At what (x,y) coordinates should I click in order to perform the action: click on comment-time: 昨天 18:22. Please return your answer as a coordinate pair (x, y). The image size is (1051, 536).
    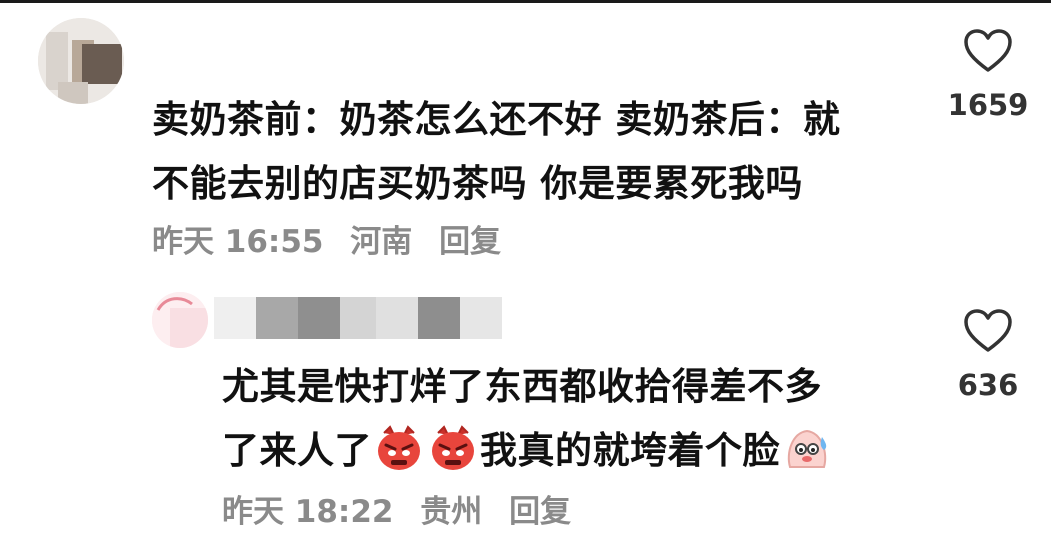
    Looking at the image, I should click on (308, 512).